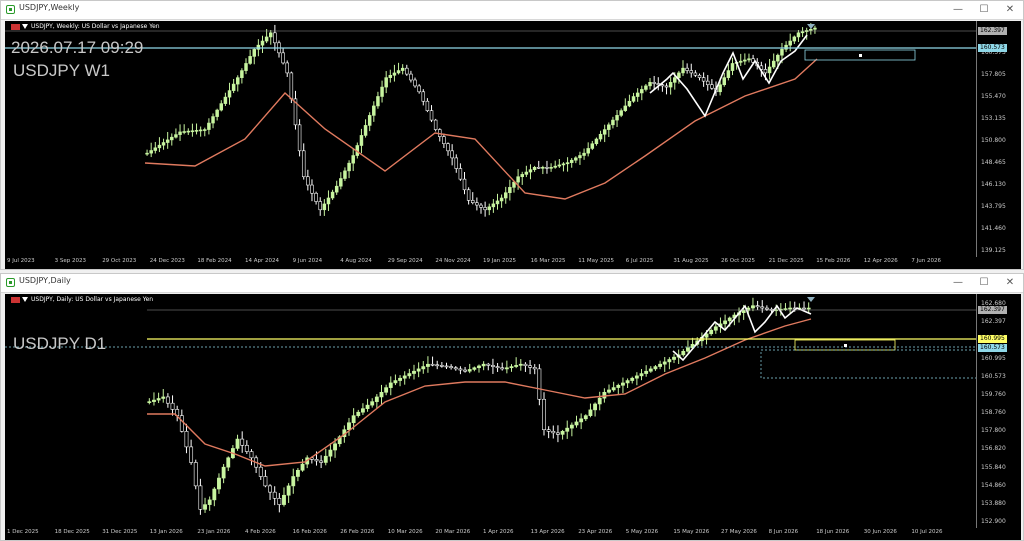  Describe the element at coordinates (992, 48) in the screenshot. I see `weekly-level-price-tag: 160.573` at that location.